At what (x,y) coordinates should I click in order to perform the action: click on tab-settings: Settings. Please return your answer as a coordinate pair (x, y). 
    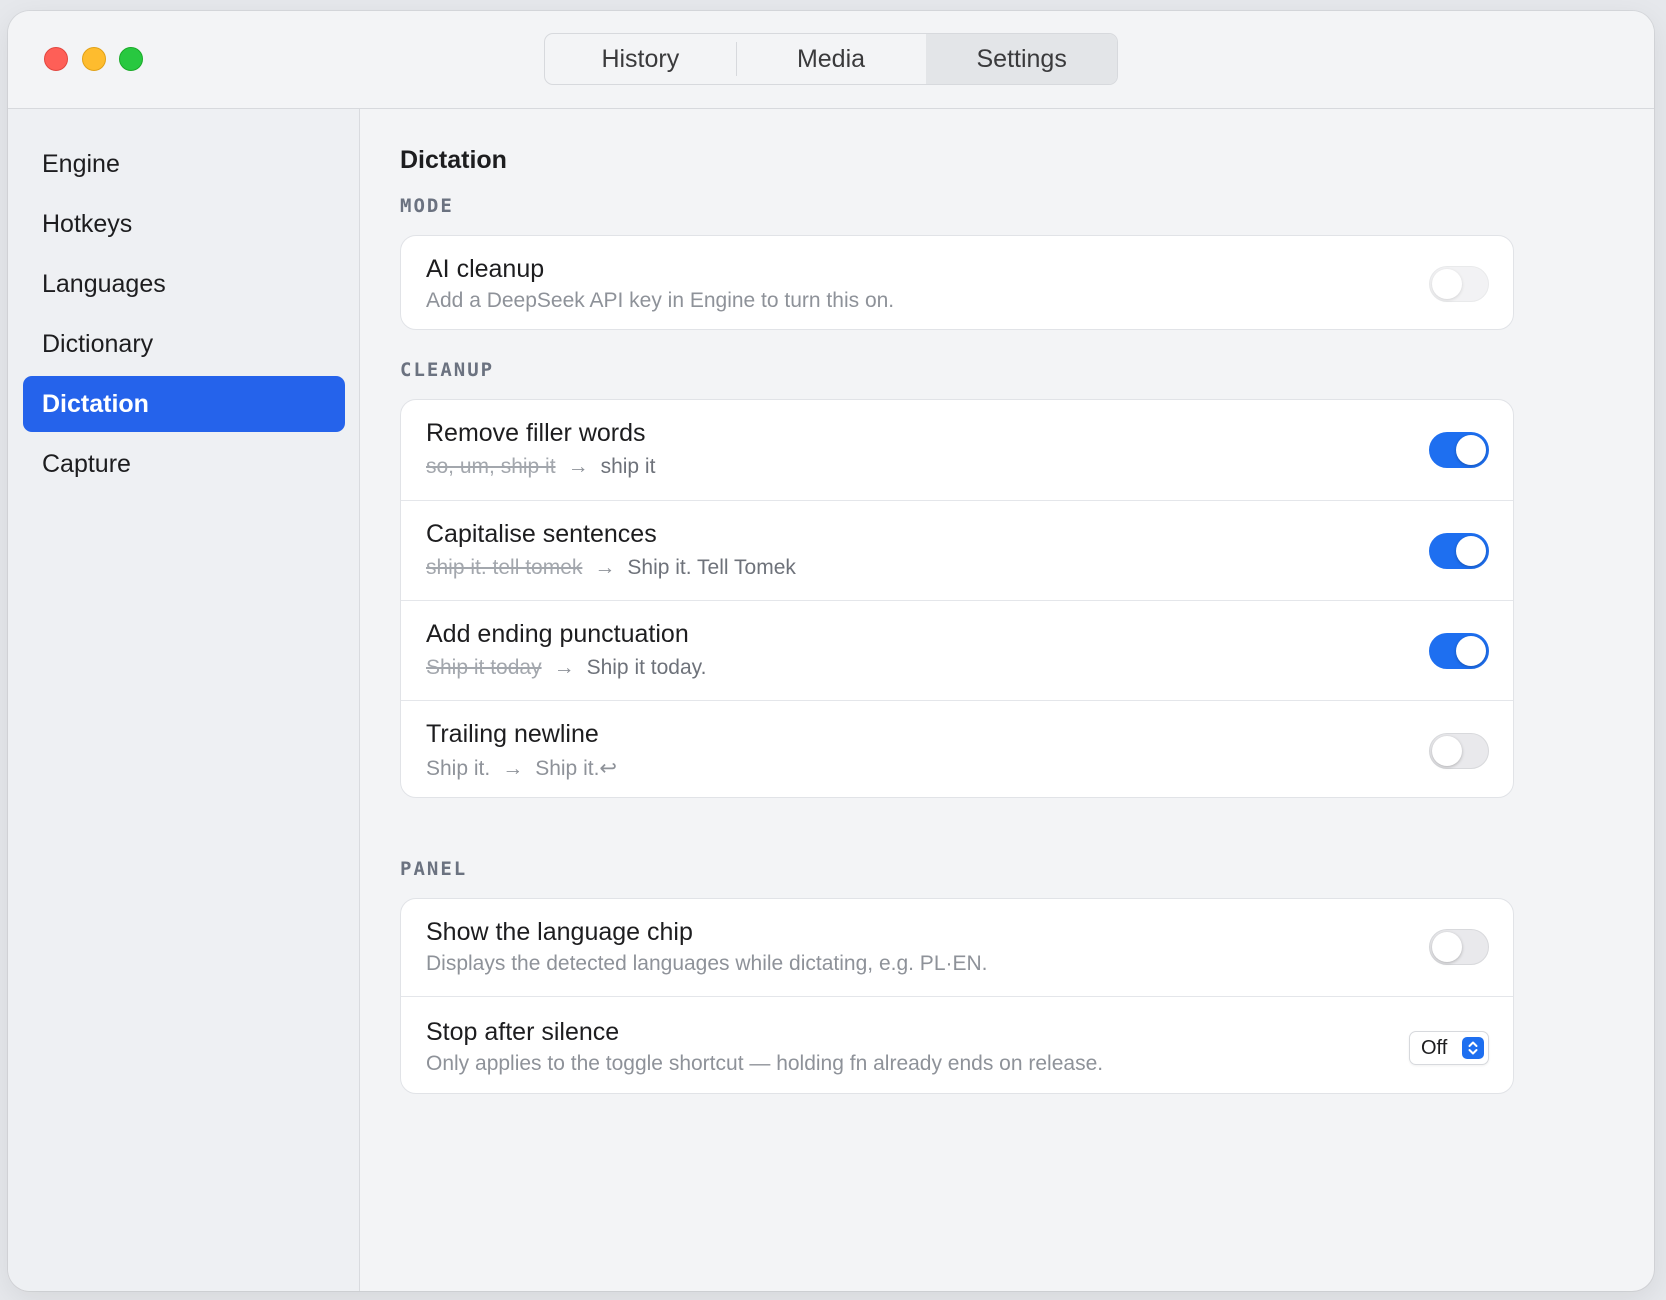
    Looking at the image, I should click on (1021, 59).